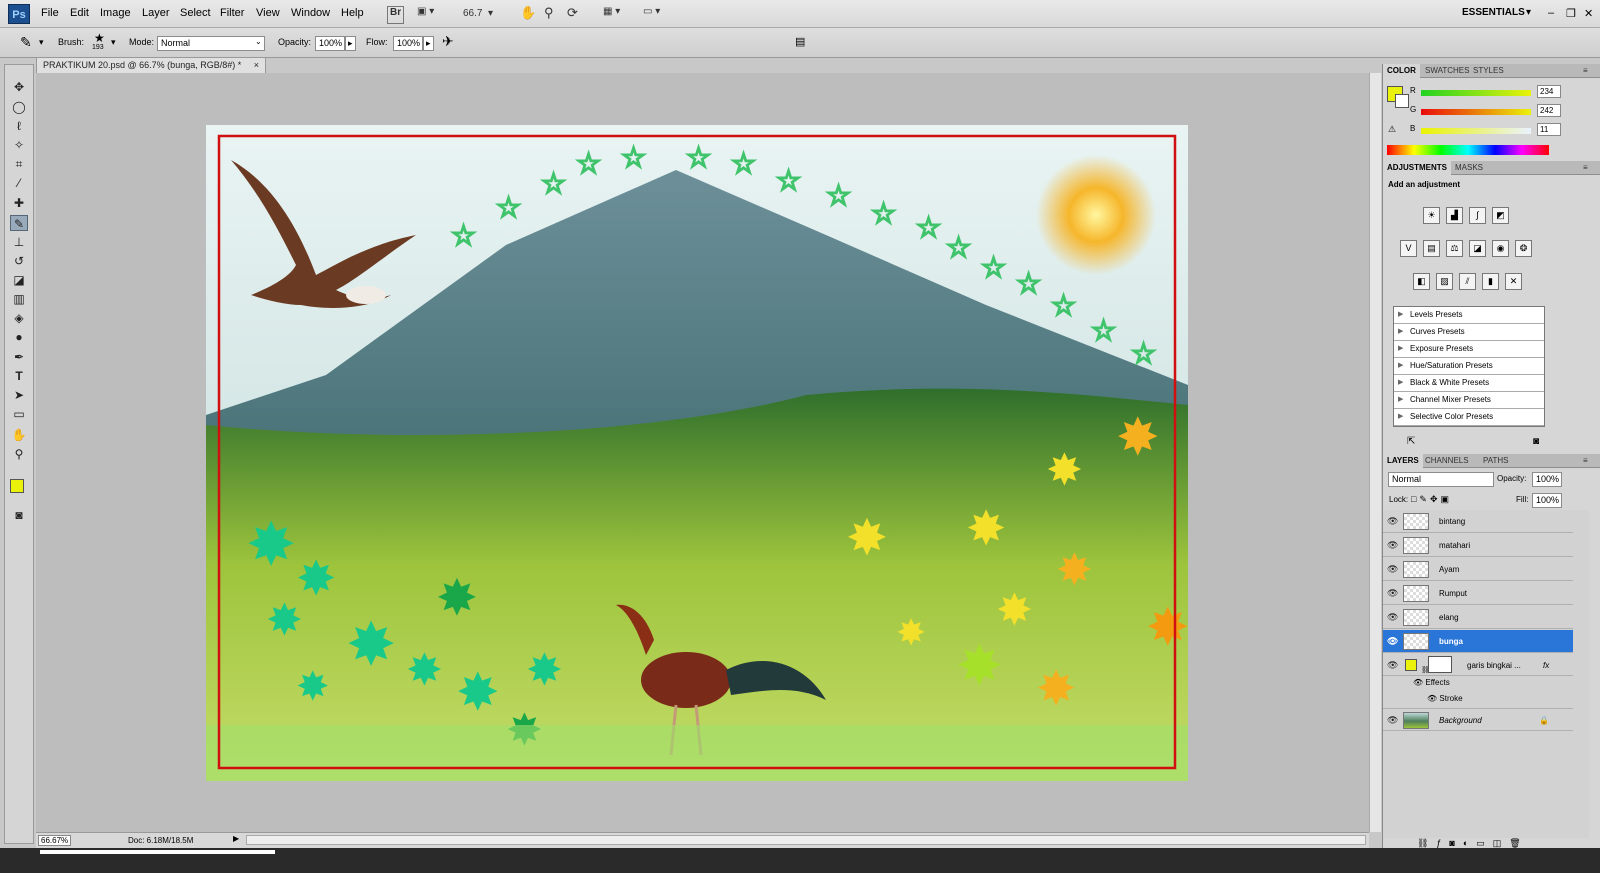 The height and width of the screenshot is (873, 1600). What do you see at coordinates (19, 261) in the screenshot?
I see `history-brush-icon: ↺` at bounding box center [19, 261].